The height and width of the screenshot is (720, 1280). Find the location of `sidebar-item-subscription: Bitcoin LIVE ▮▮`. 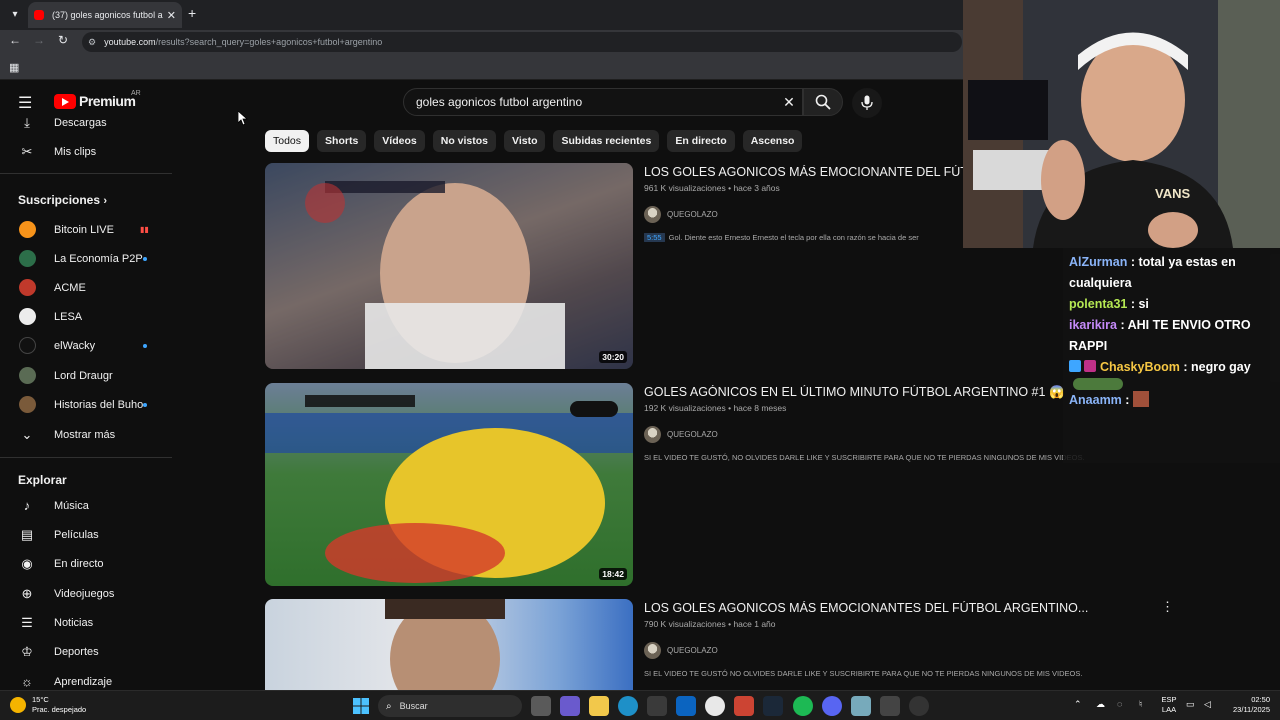

sidebar-item-subscription: Bitcoin LIVE ▮▮ is located at coordinates (86, 229).